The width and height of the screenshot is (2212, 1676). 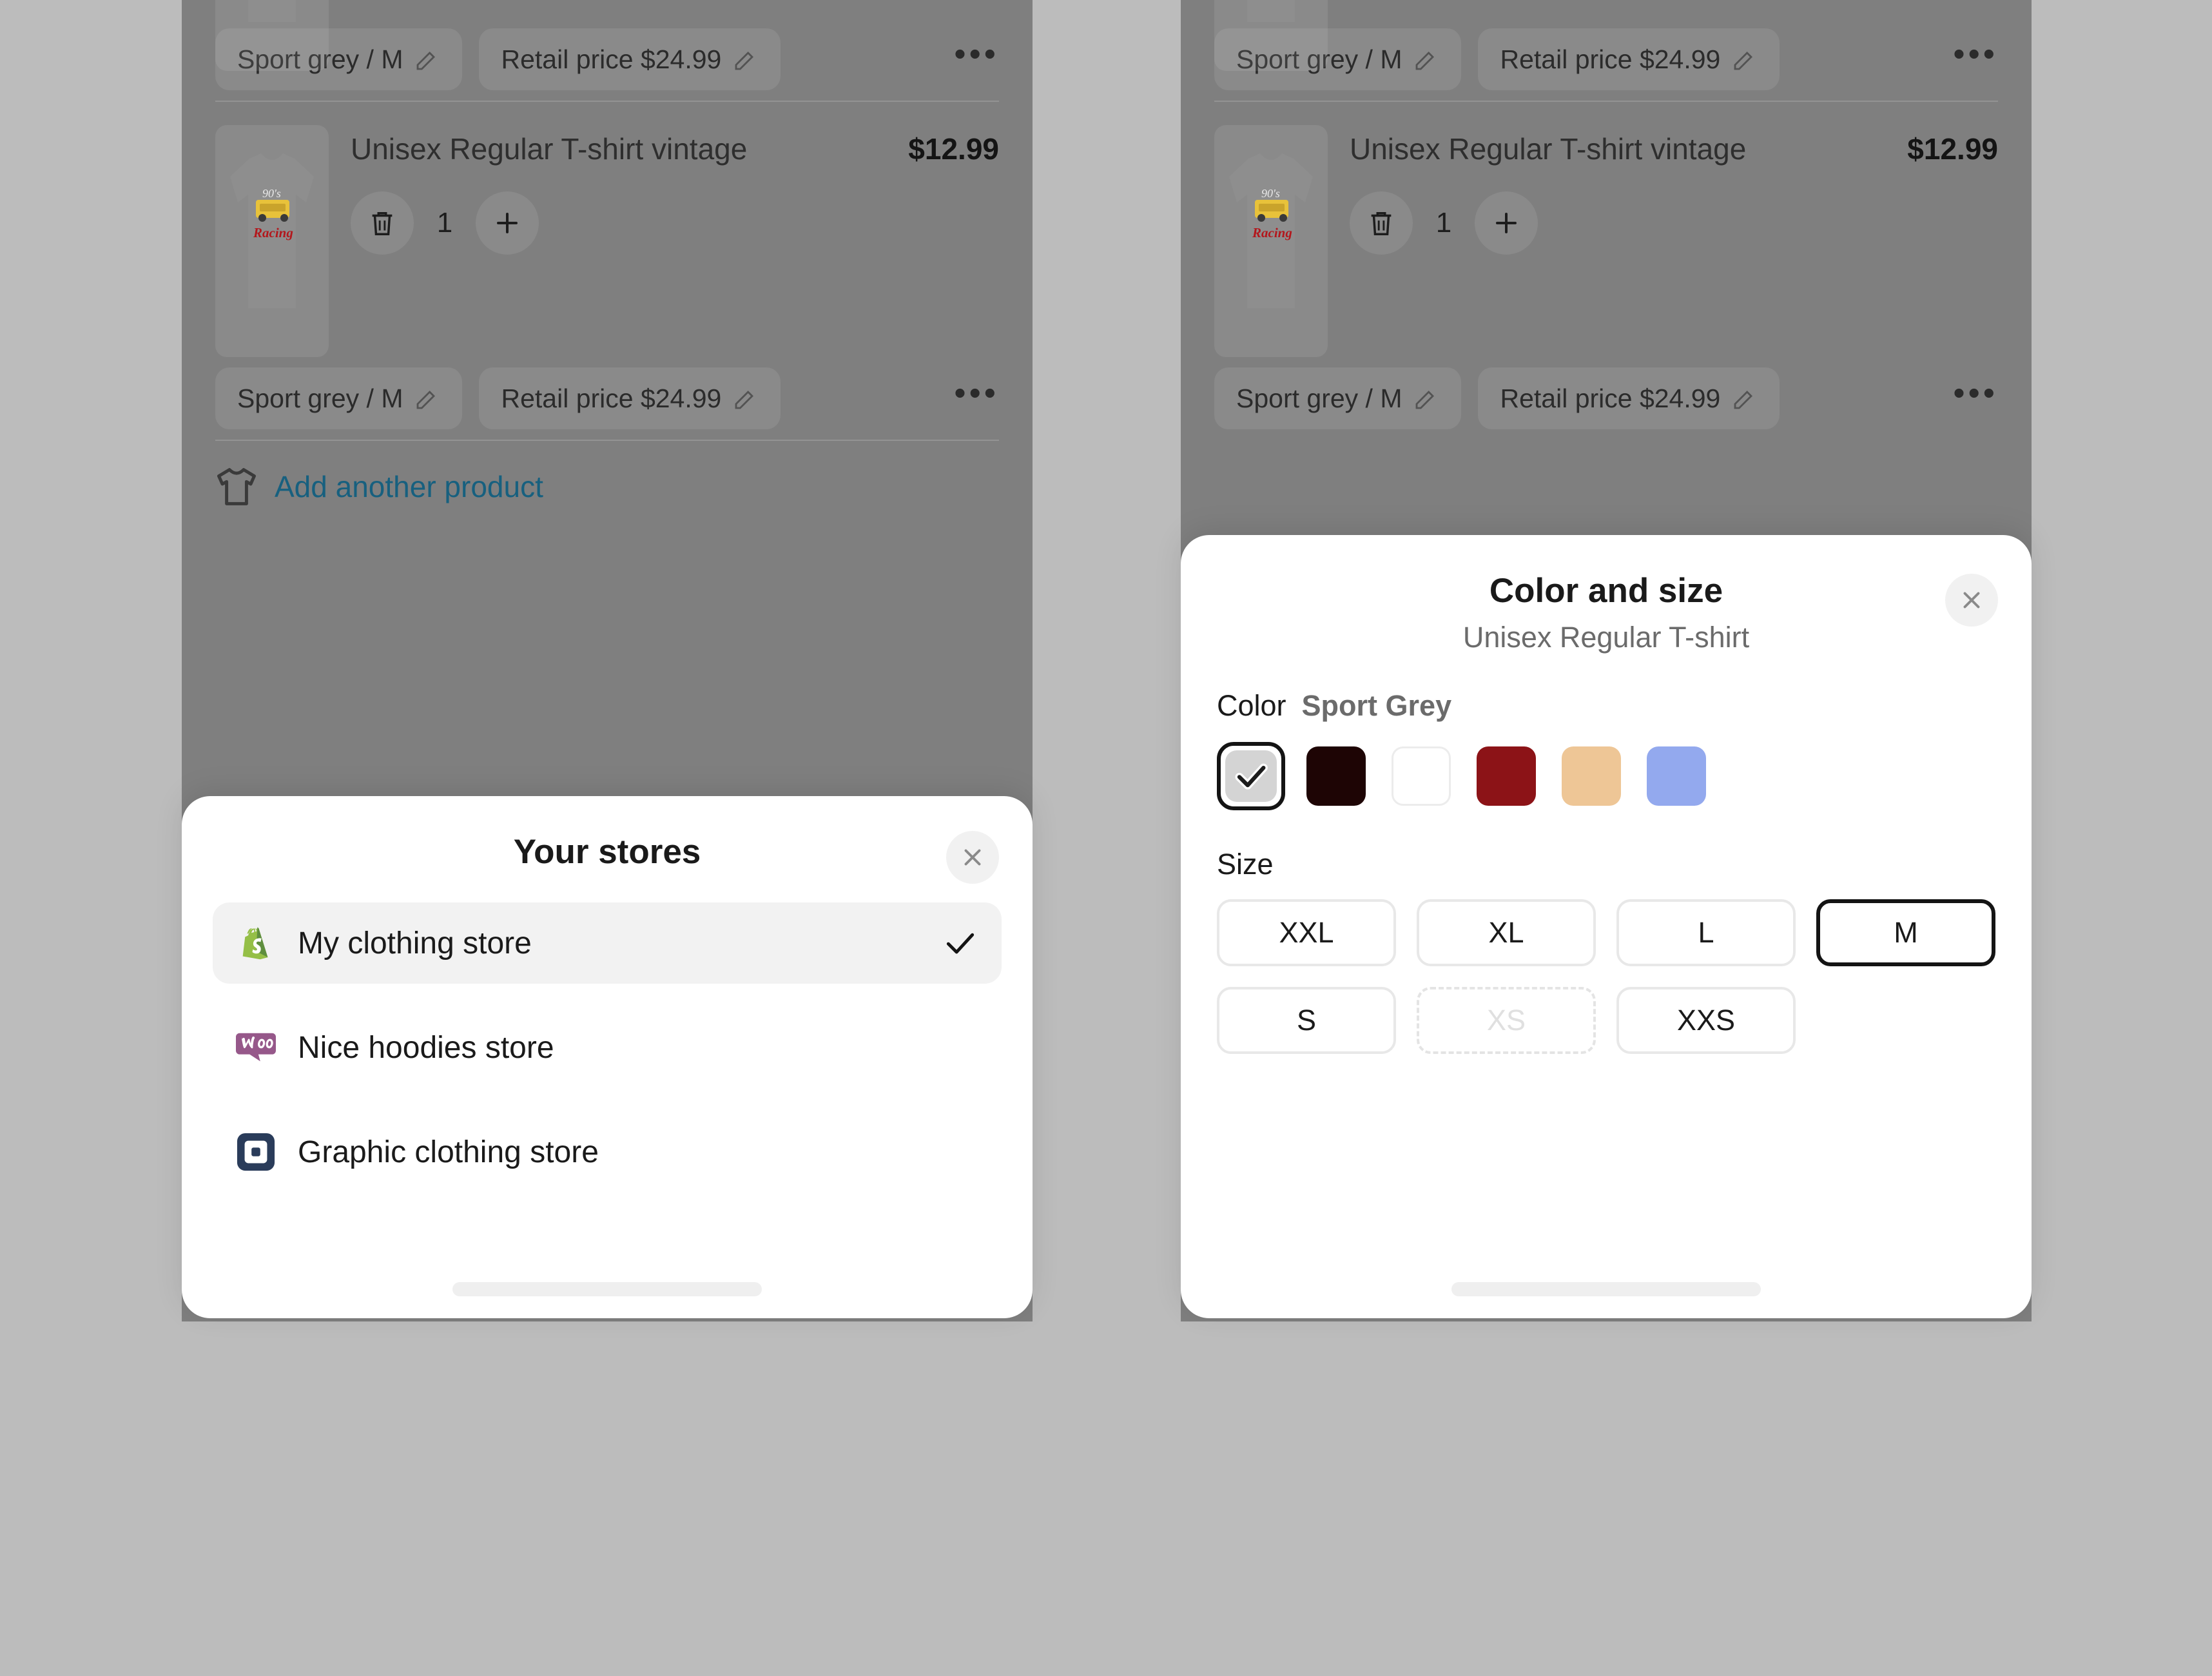 What do you see at coordinates (236, 486) in the screenshot?
I see `tshirt-icon` at bounding box center [236, 486].